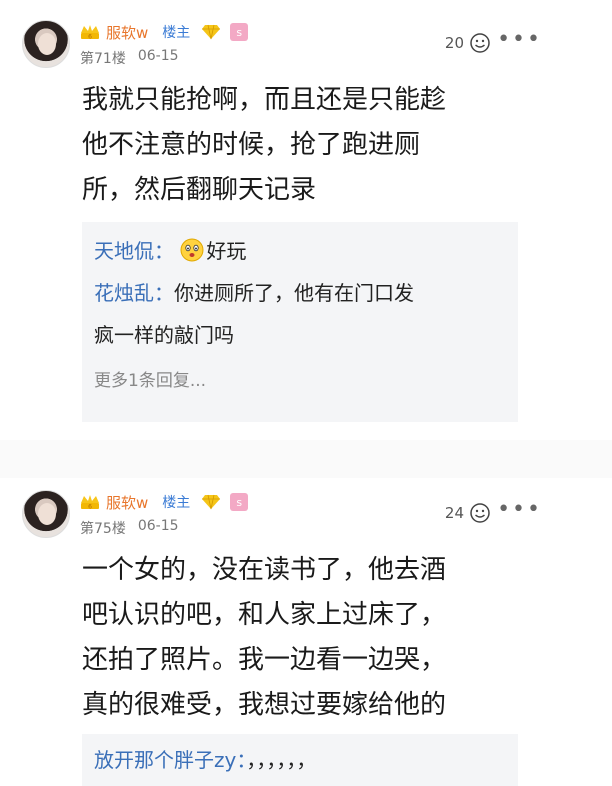  What do you see at coordinates (164, 335) in the screenshot?
I see `reply-text-continued: 疯一样的敲门吗` at bounding box center [164, 335].